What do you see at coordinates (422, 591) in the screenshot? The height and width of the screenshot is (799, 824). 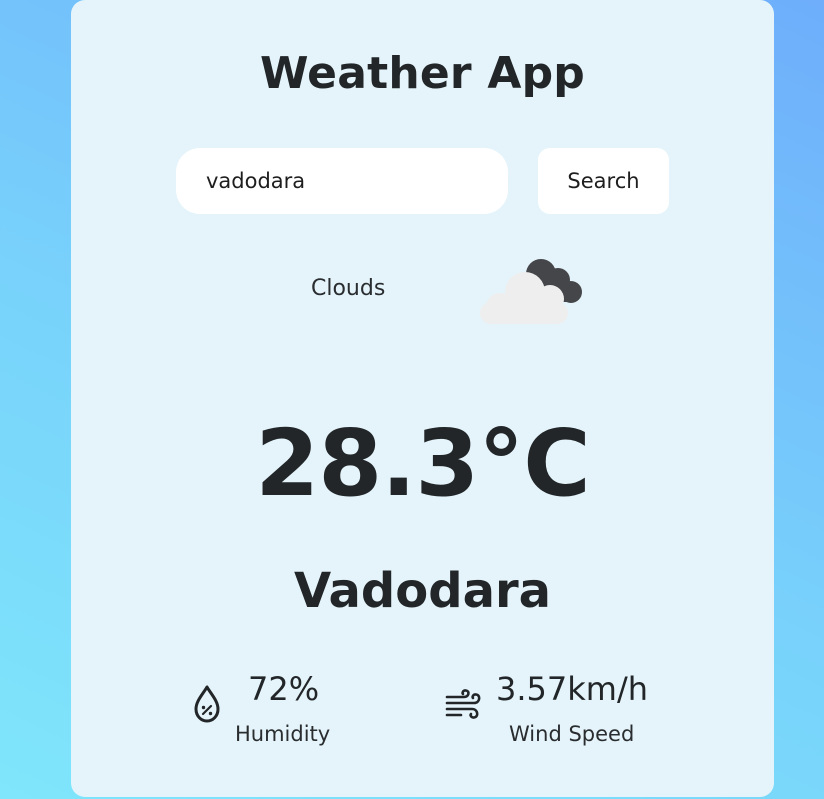 I see `city-name: Vadodara` at bounding box center [422, 591].